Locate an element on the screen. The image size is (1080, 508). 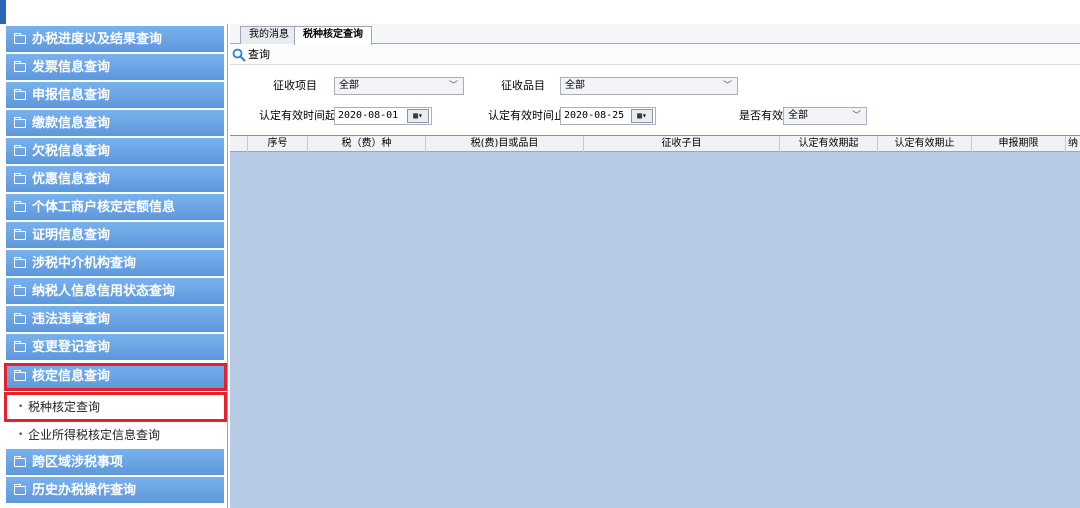
column-valid-end: 认定有效期止 is located at coordinates (925, 144).